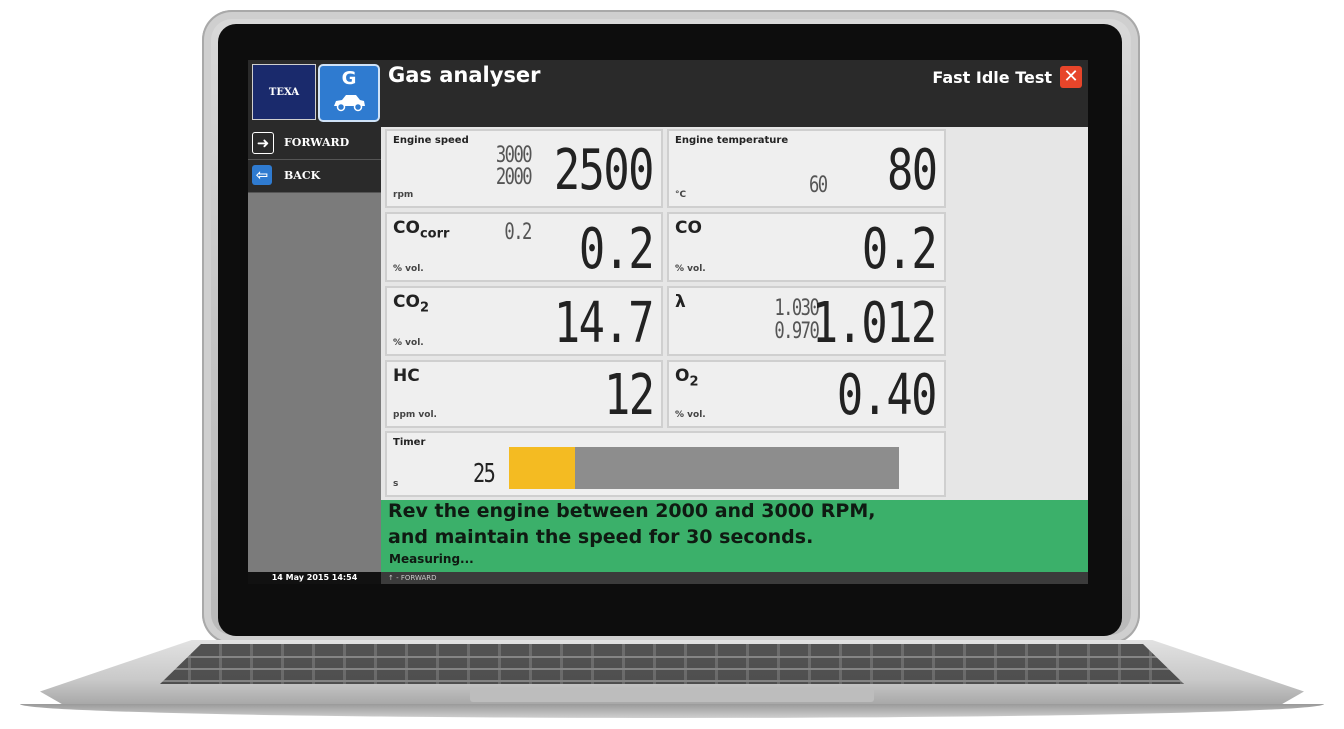 This screenshot has height=729, width=1344. Describe the element at coordinates (668, 578) in the screenshot. I see `status-bar: 14 May 2015 14:54 ↑ - FORWARD` at that location.